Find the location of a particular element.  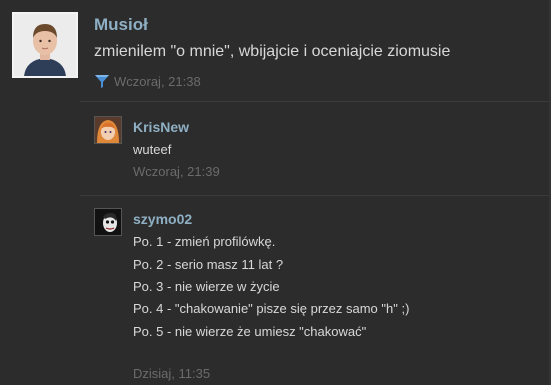

joker-avatar-image is located at coordinates (108, 222).